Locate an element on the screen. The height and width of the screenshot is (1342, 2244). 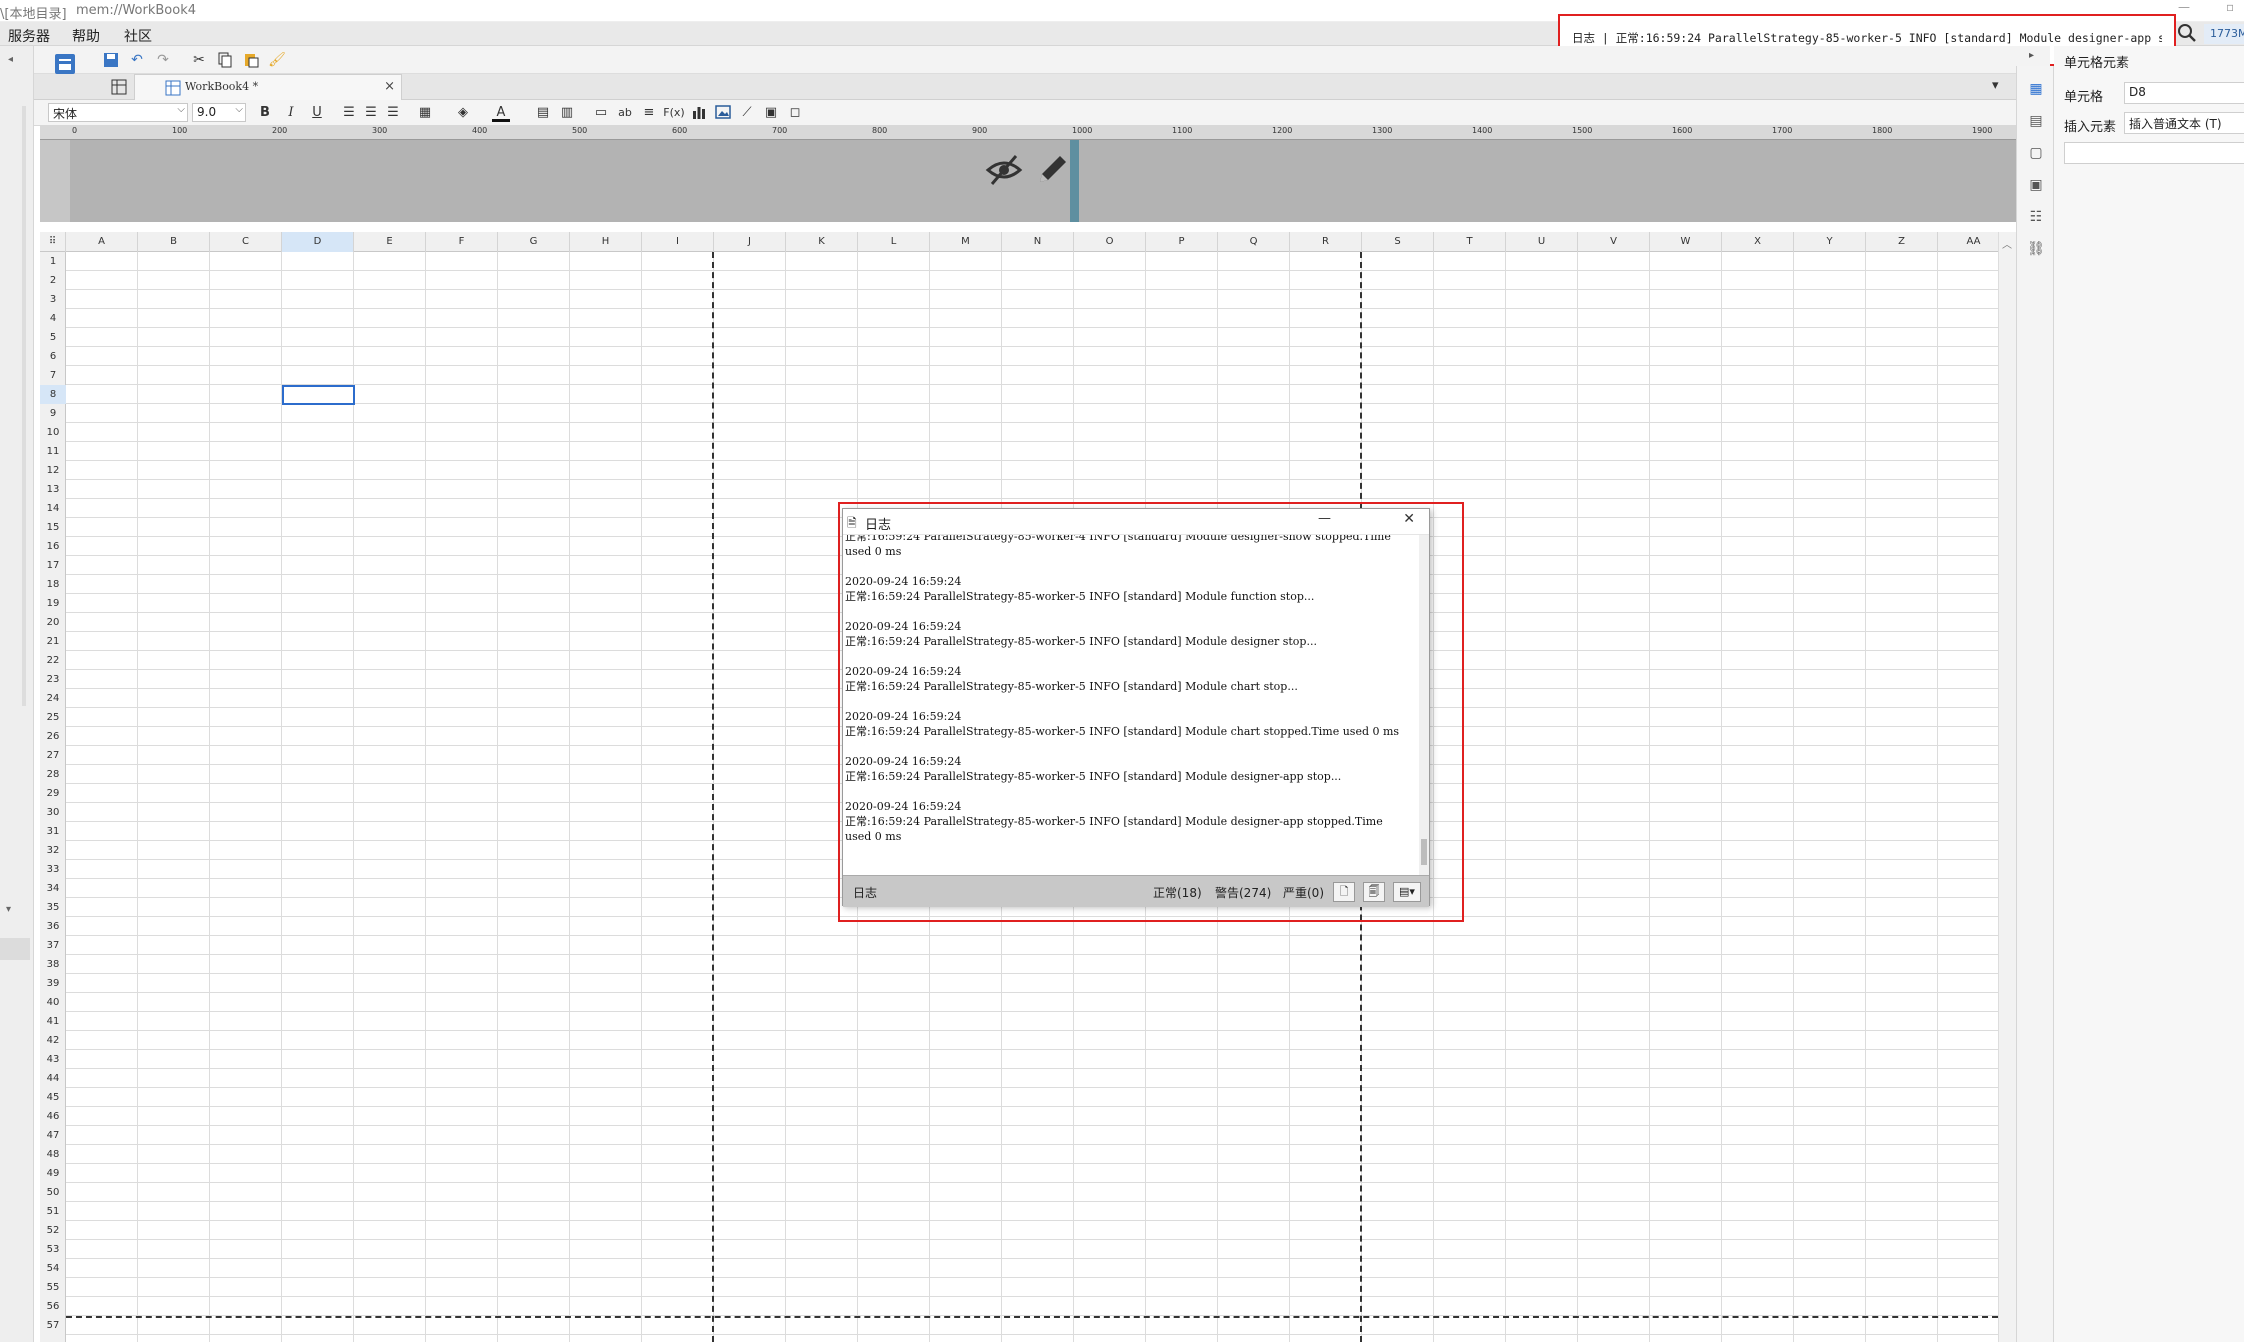
row-header: 18 is located at coordinates (53, 584).